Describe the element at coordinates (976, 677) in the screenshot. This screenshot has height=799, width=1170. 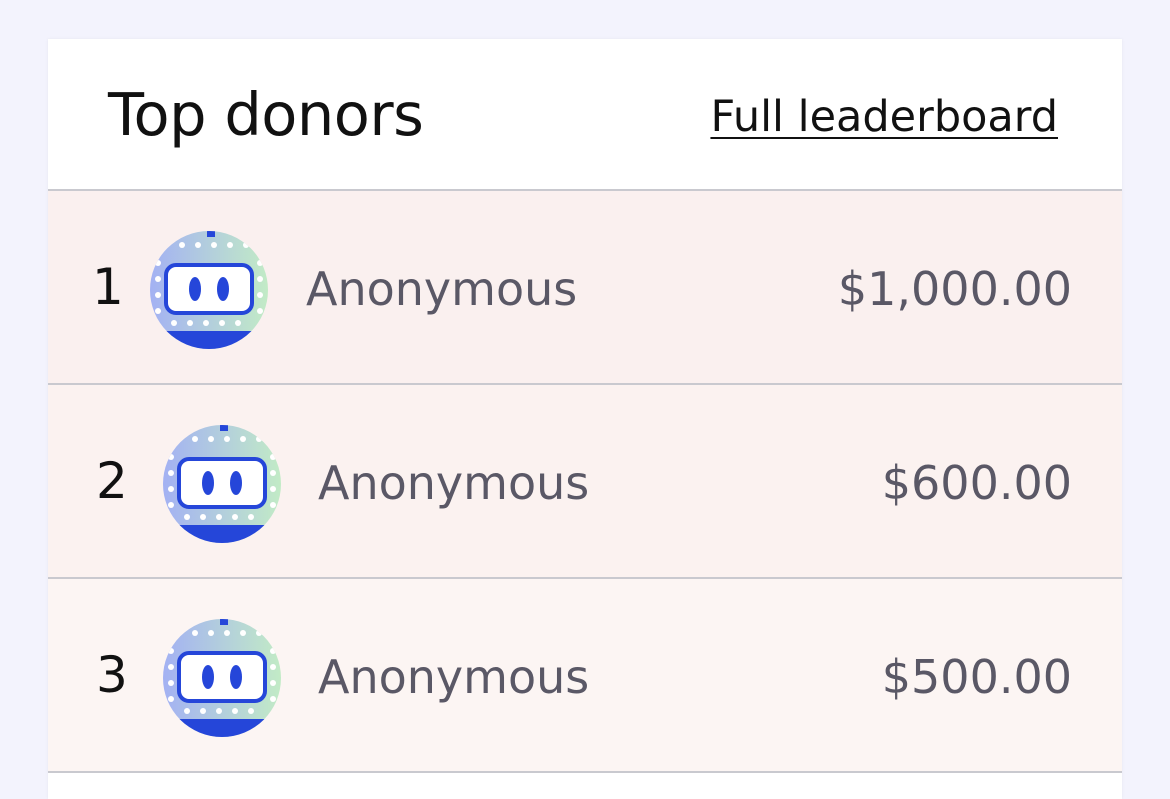
I see `donation-amount: $500.00` at that location.